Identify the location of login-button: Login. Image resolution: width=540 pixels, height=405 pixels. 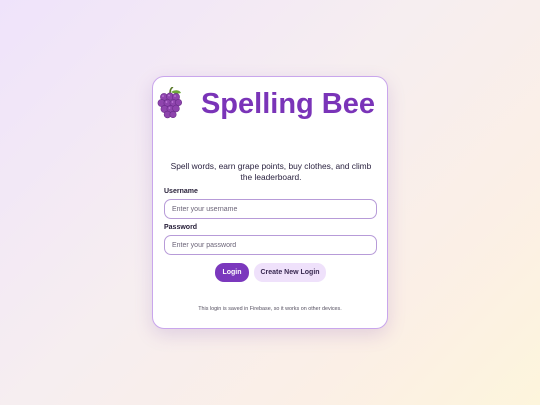
(232, 272).